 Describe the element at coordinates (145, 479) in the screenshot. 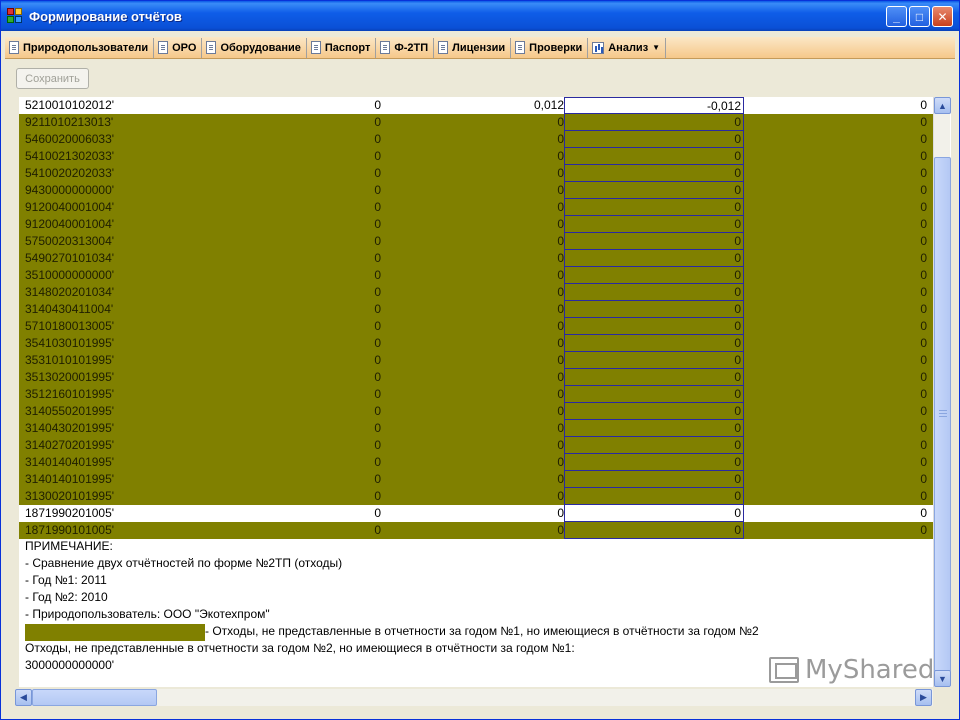

I see `table-cell-code: 3140140101995'` at that location.